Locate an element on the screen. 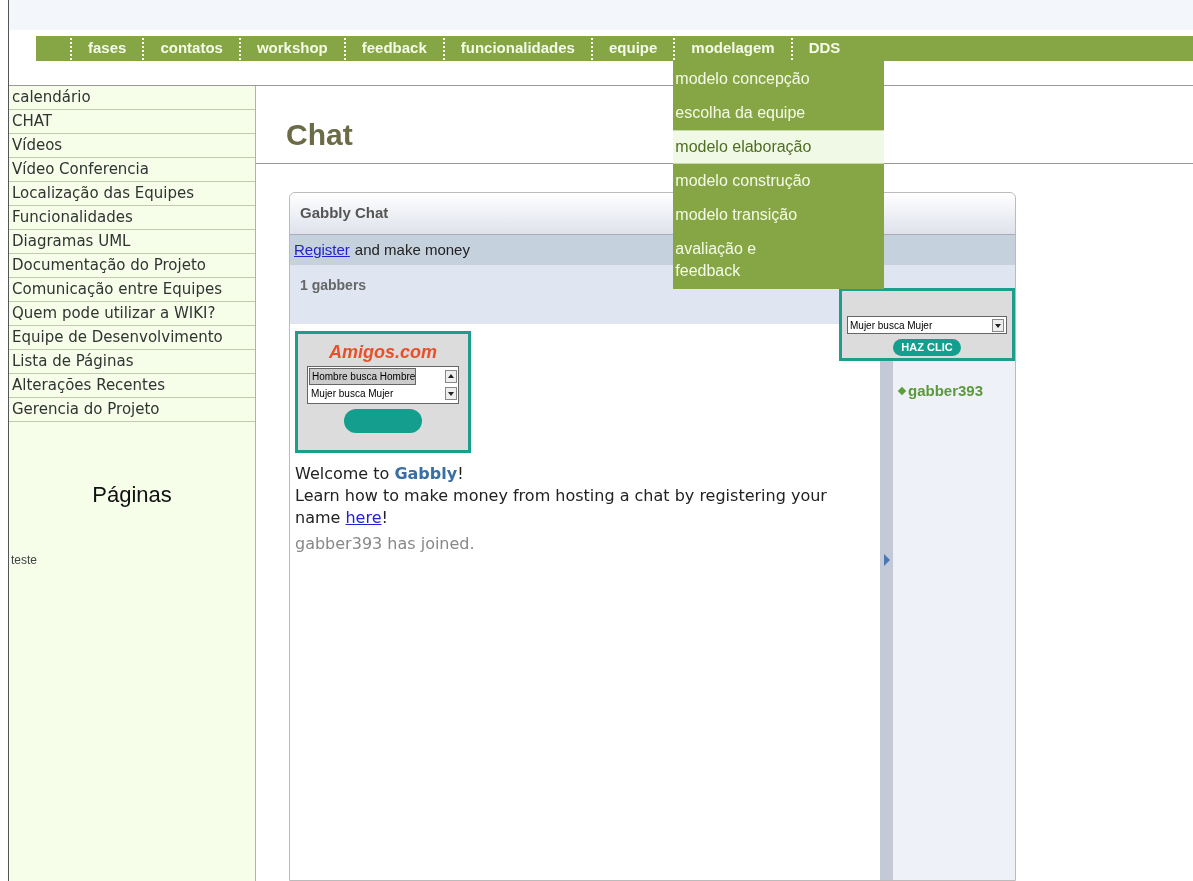 This screenshot has width=1193, height=881. page-link: teste is located at coordinates (24, 560).